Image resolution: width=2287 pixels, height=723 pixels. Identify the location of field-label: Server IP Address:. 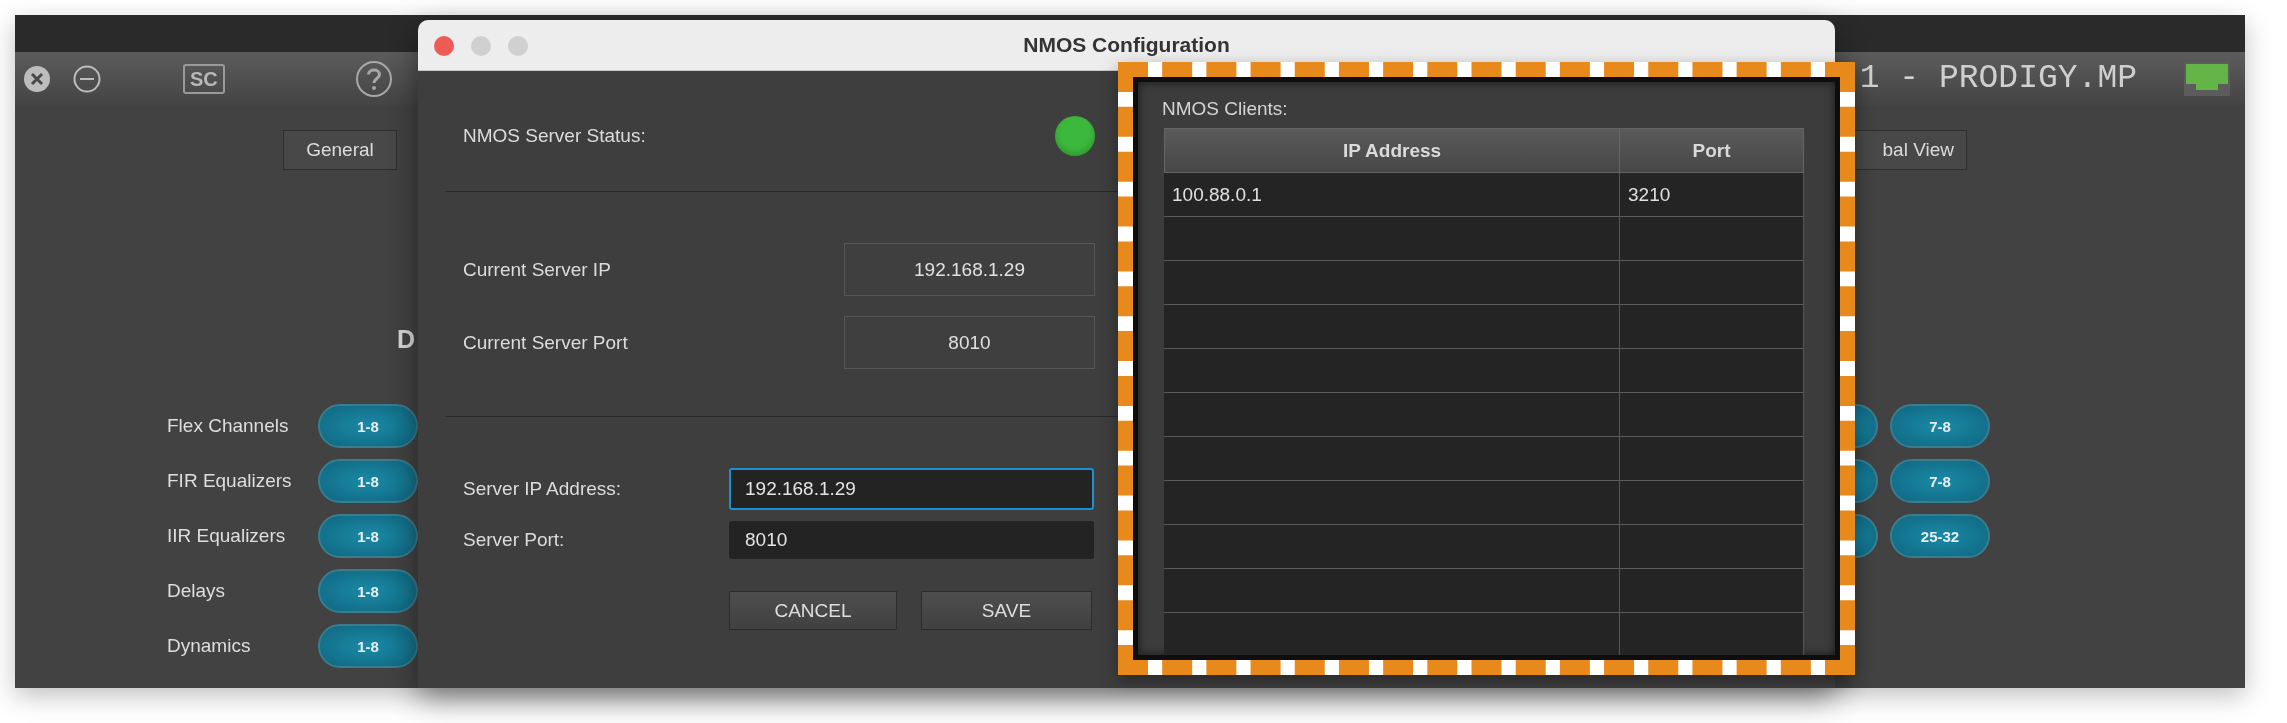
(543, 489).